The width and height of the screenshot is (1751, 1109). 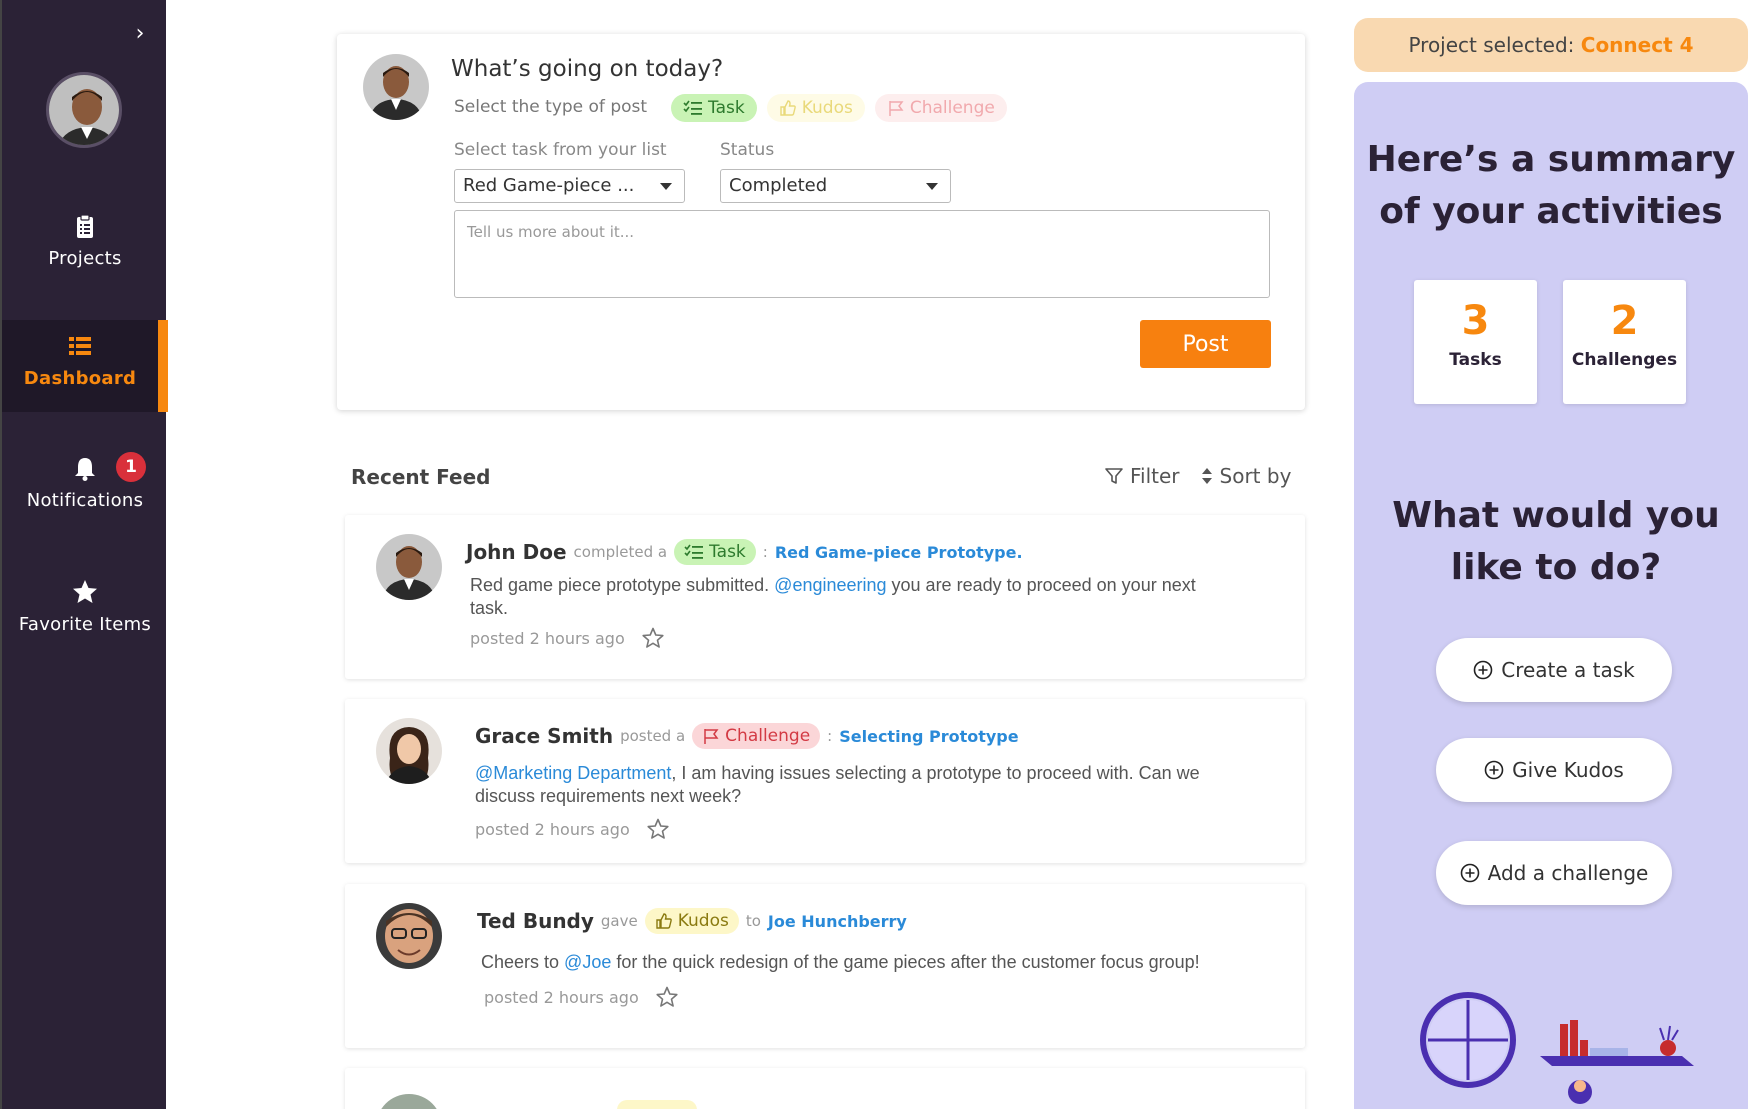 I want to click on status-select-value: Completed, so click(x=778, y=185).